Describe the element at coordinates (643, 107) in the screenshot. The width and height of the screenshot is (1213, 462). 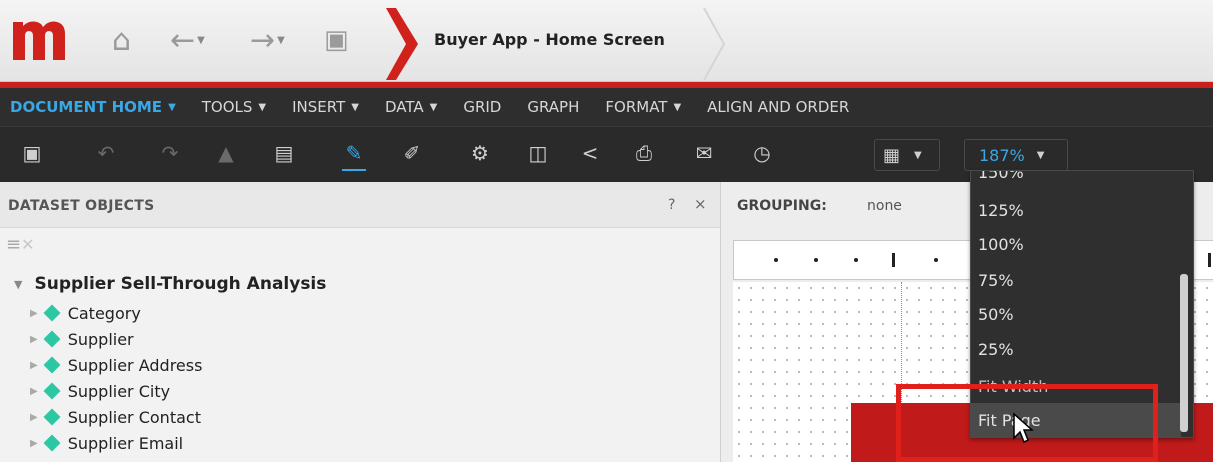
I see `menu-format: FORMAT ▼` at that location.